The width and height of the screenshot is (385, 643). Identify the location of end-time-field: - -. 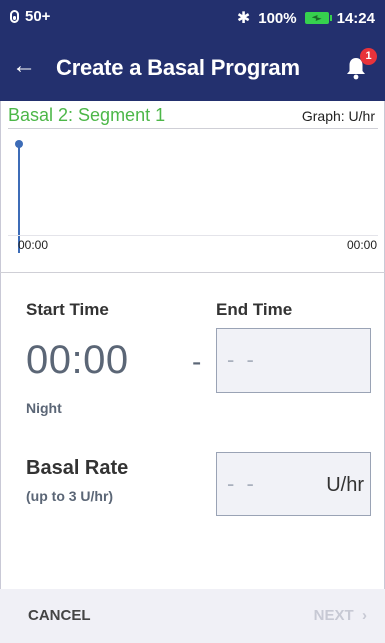
(293, 360).